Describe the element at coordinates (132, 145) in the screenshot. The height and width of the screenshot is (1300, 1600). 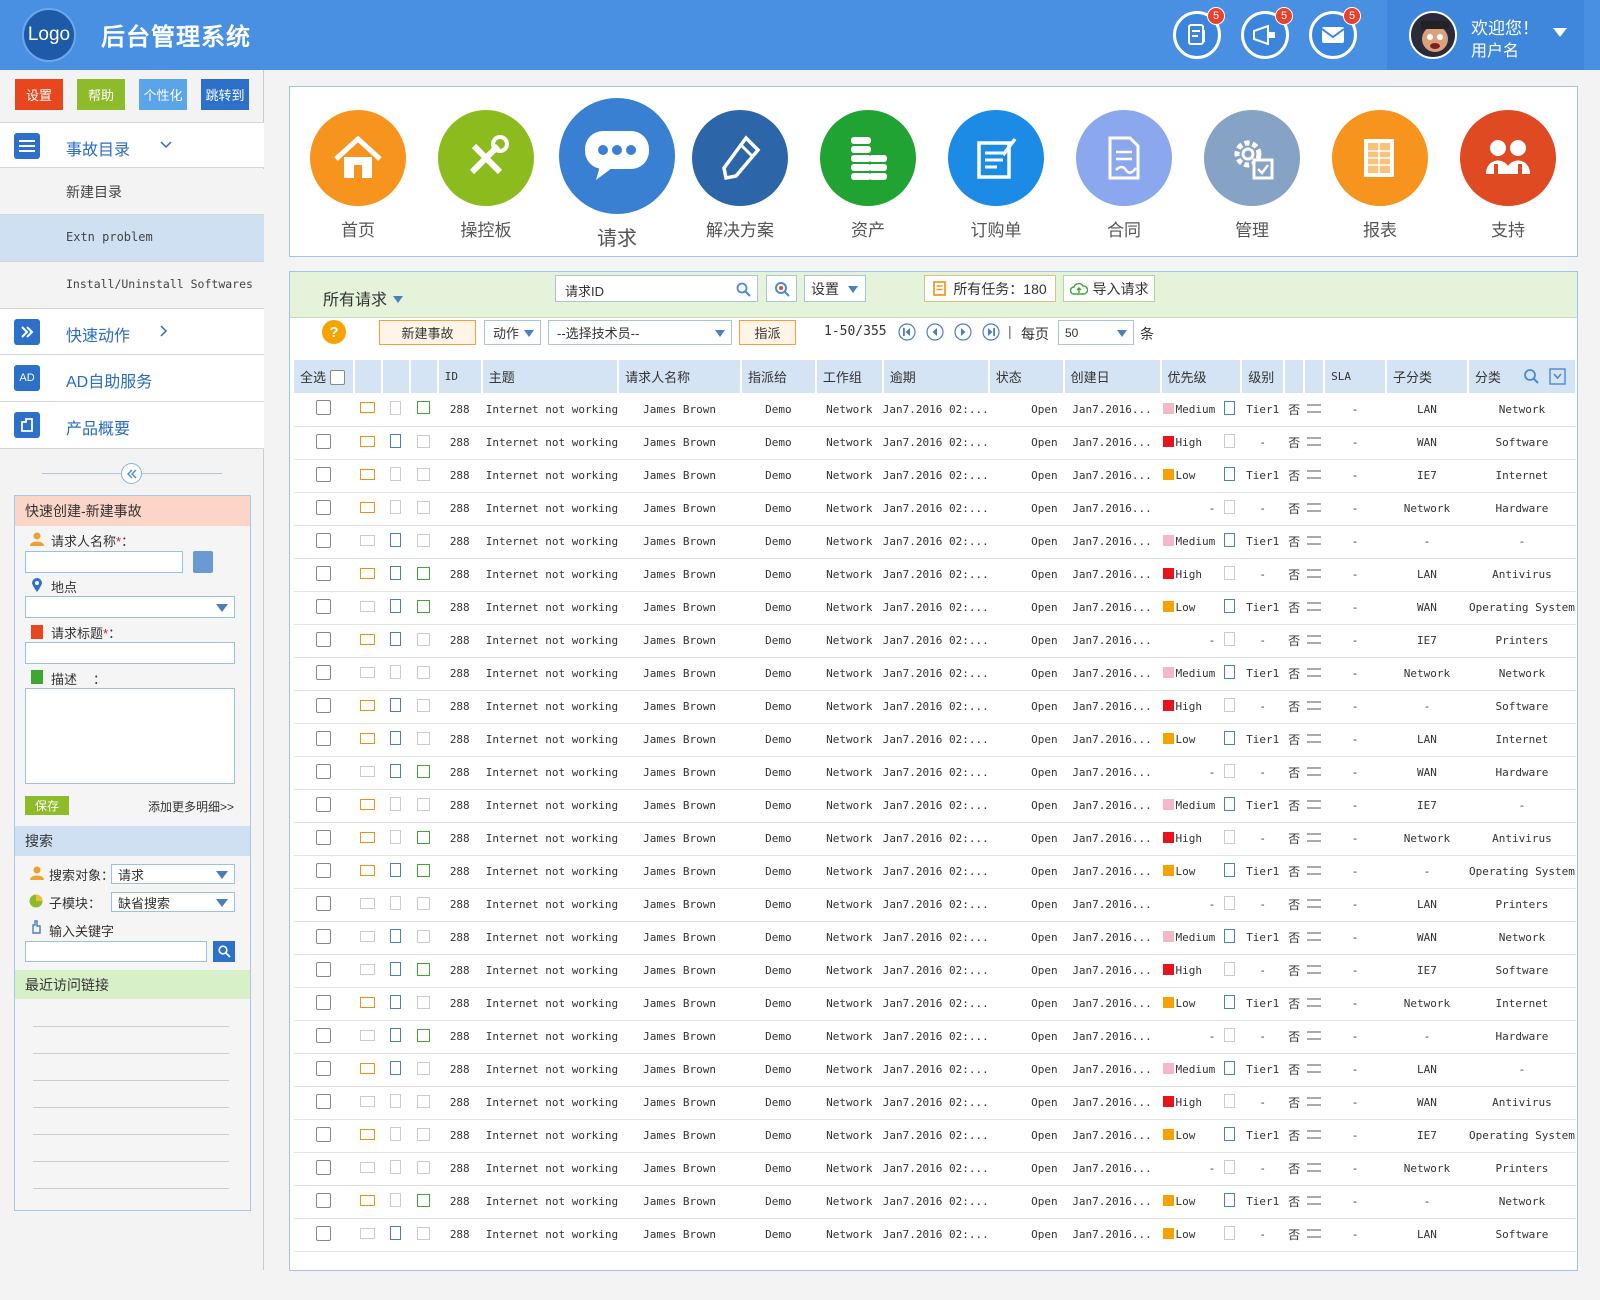
I see `nav-incident-catalog: 事故目录` at that location.